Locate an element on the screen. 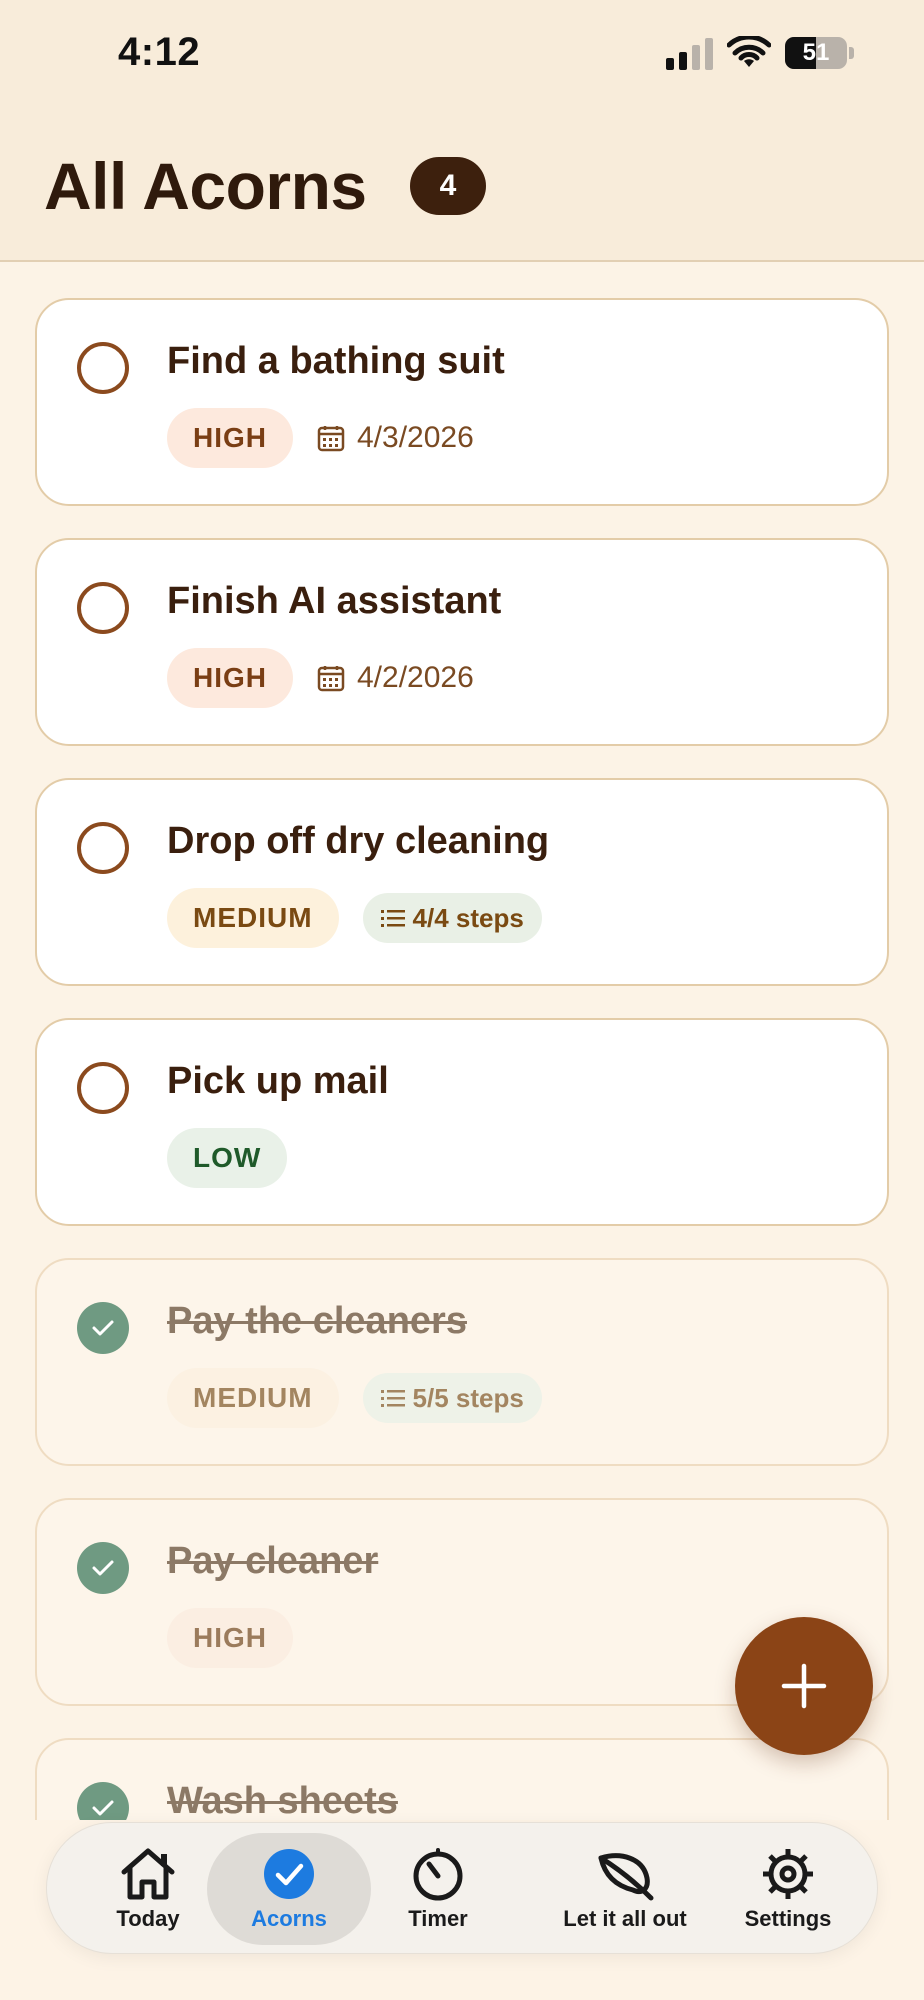  header: All Acorns 4 is located at coordinates (462, 186).